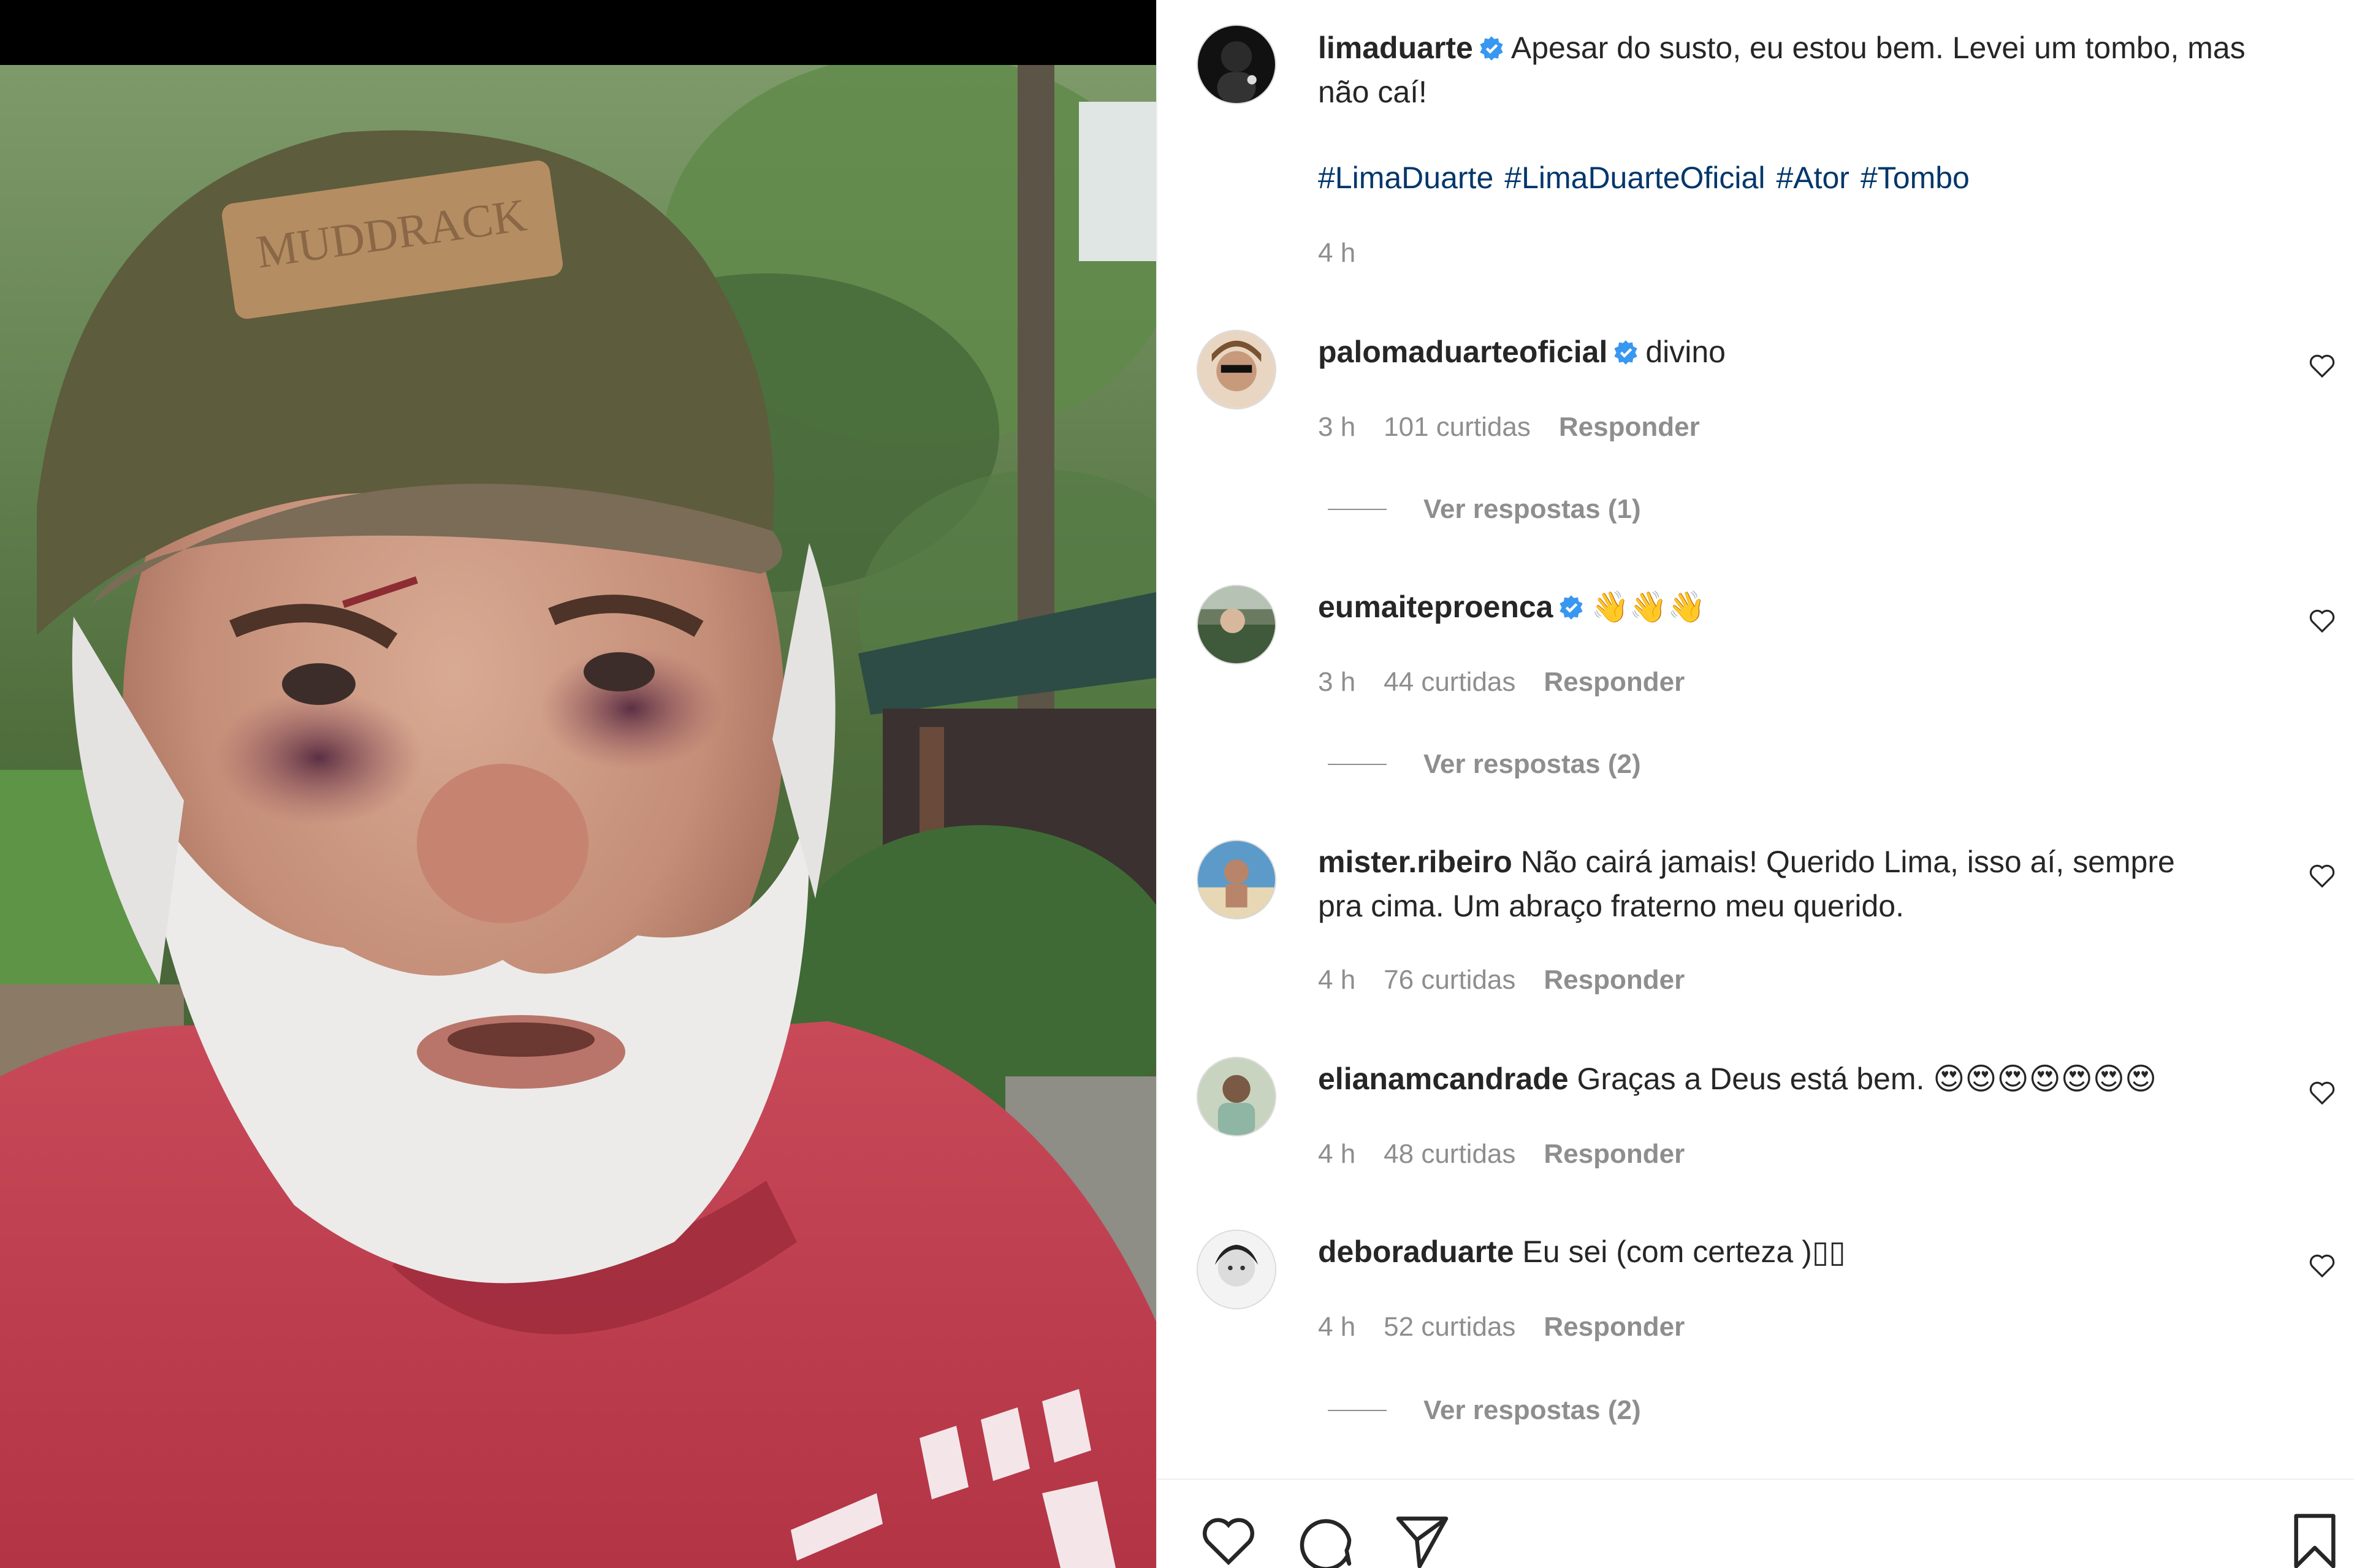  Describe the element at coordinates (1867, 1079) in the screenshot. I see `comment-text: Graças a Deus está bem. 😍😍😍😍😍😍😍` at that location.